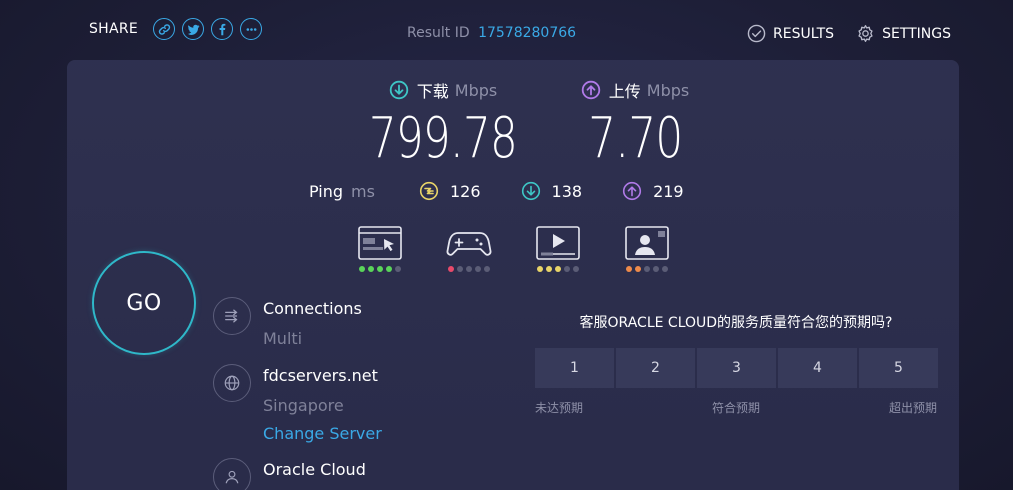 The height and width of the screenshot is (490, 1013). Describe the element at coordinates (668, 191) in the screenshot. I see `ping-upload-value: 219` at that location.